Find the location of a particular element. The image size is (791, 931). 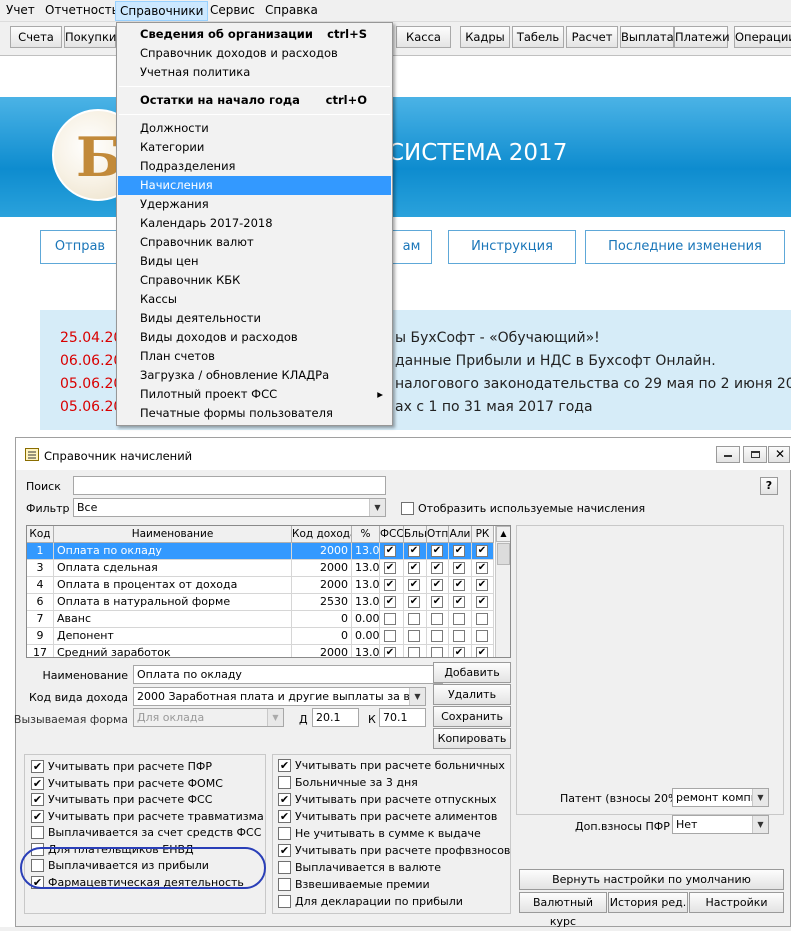

link-changes-button: Последние изменения is located at coordinates (685, 247).